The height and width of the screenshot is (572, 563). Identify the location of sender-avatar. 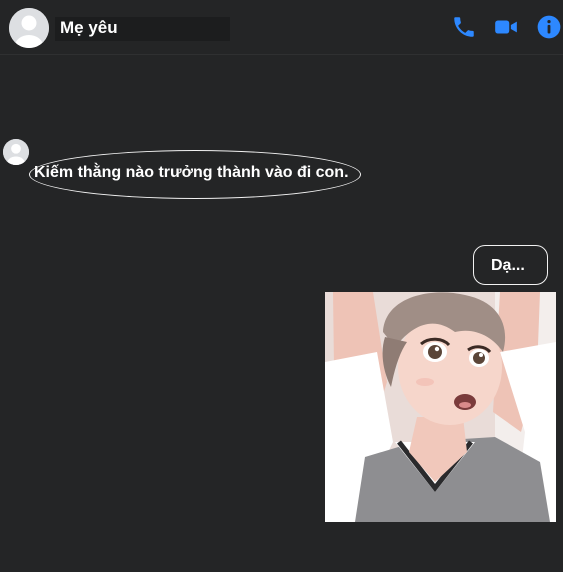
(16, 152).